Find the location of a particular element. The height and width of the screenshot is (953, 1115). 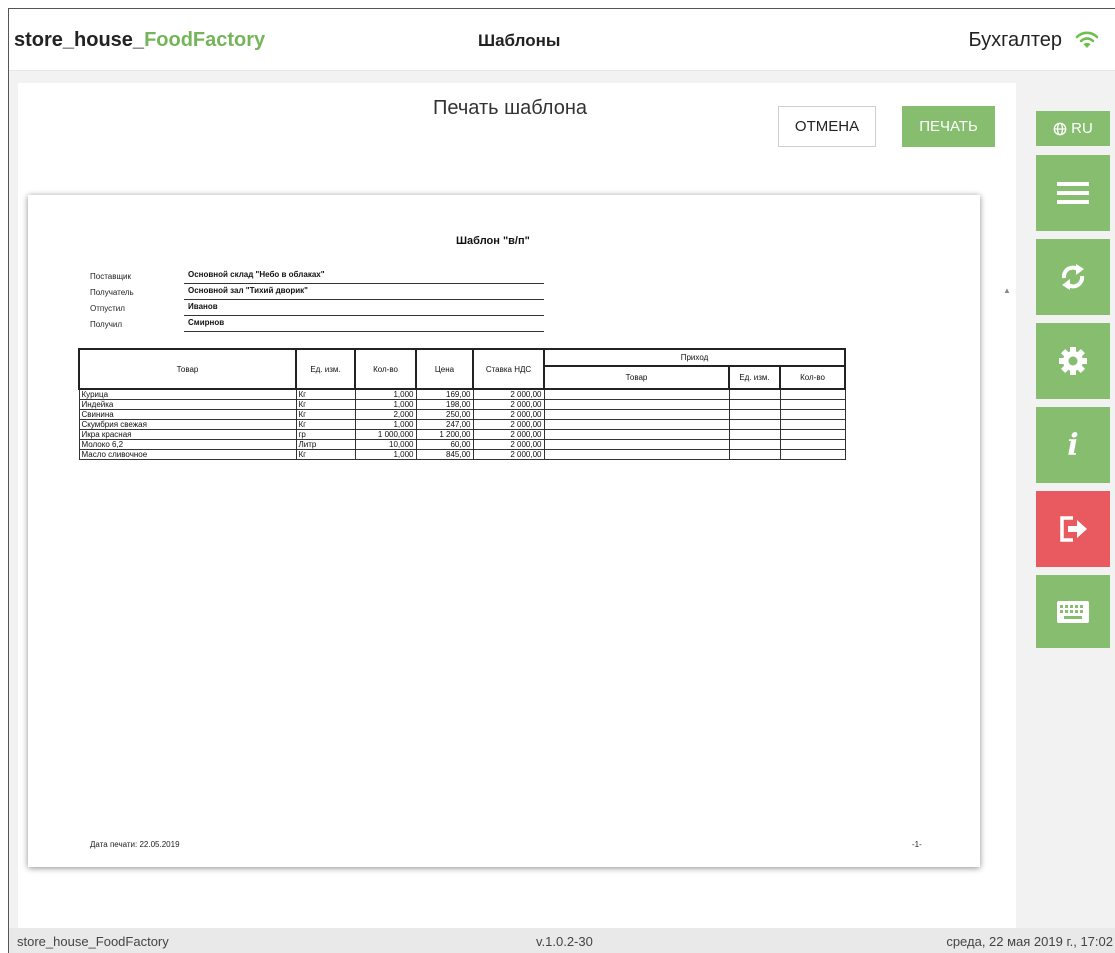

user-role: Бухгалтер is located at coordinates (1015, 40).